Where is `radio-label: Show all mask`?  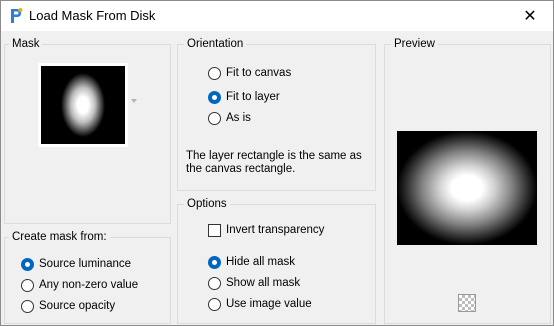 radio-label: Show all mask is located at coordinates (263, 283).